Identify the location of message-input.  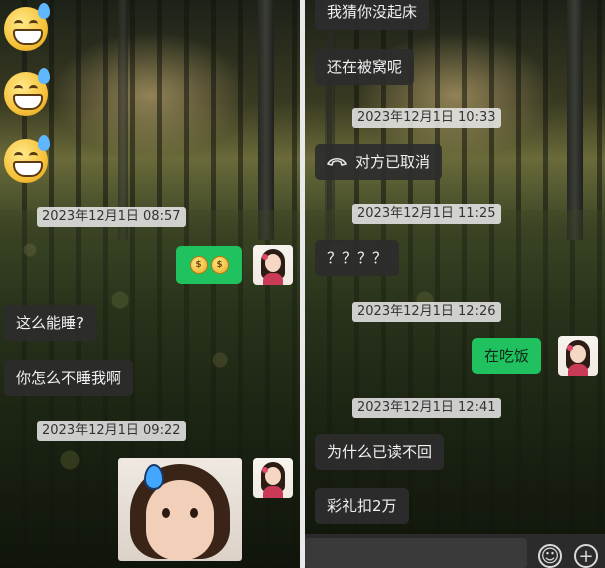
(416, 553).